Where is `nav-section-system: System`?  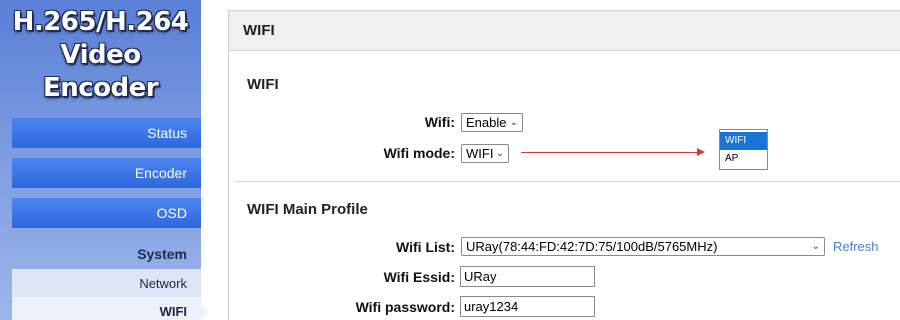
nav-section-system: System is located at coordinates (162, 254).